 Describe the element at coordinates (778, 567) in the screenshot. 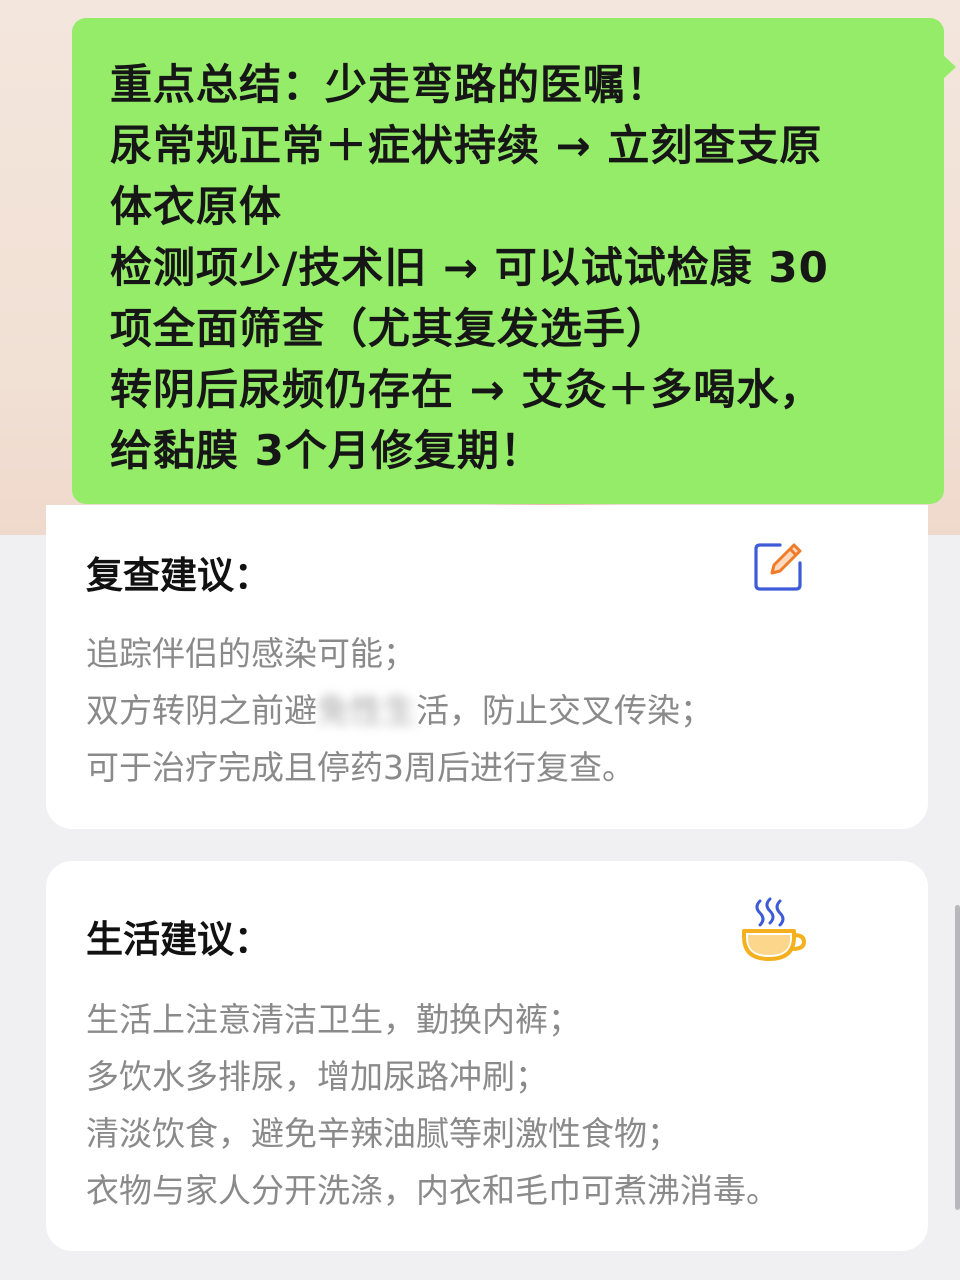

I see `edit-icon` at that location.